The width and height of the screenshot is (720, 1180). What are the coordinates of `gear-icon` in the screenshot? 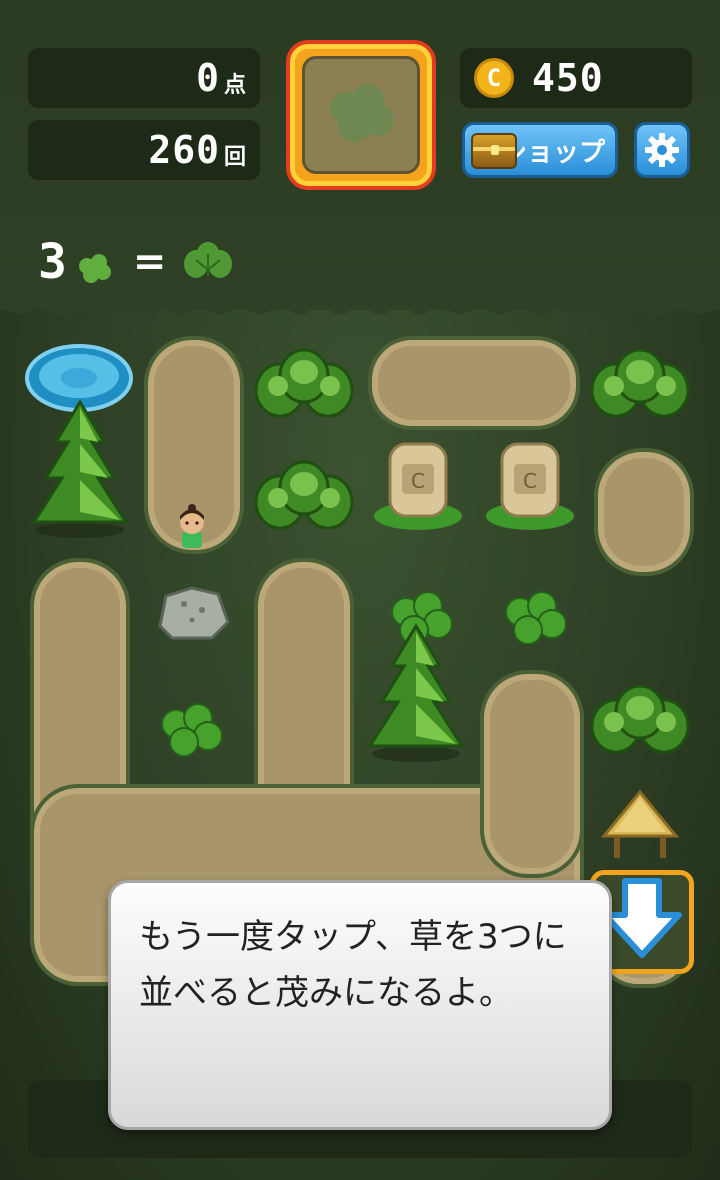 It's located at (662, 150).